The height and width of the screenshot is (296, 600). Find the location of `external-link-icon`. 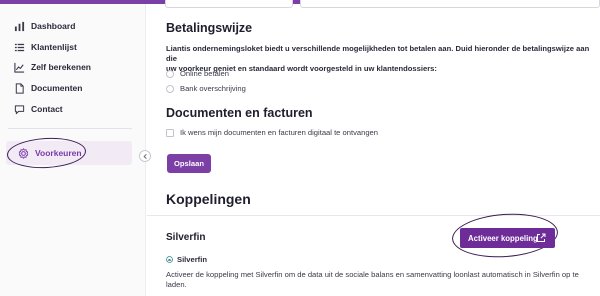

external-link-icon is located at coordinates (541, 237).